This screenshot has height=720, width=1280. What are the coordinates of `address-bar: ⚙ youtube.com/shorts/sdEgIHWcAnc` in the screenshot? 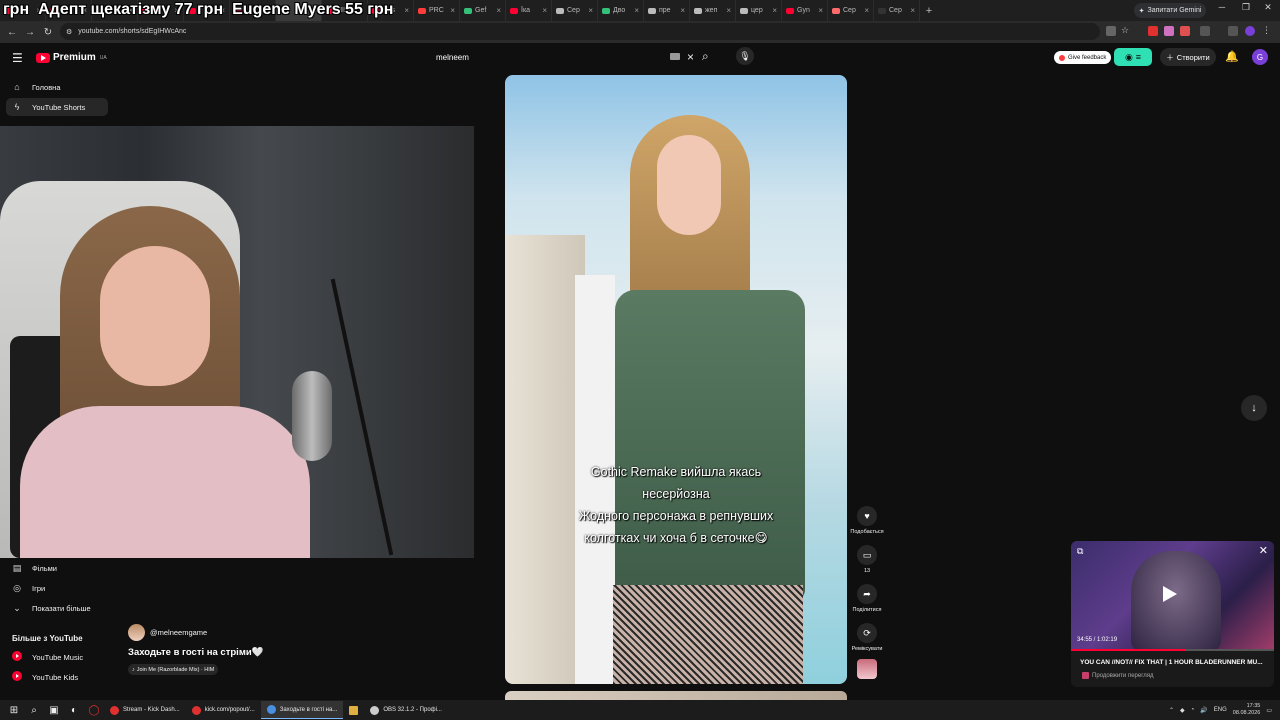 It's located at (580, 31).